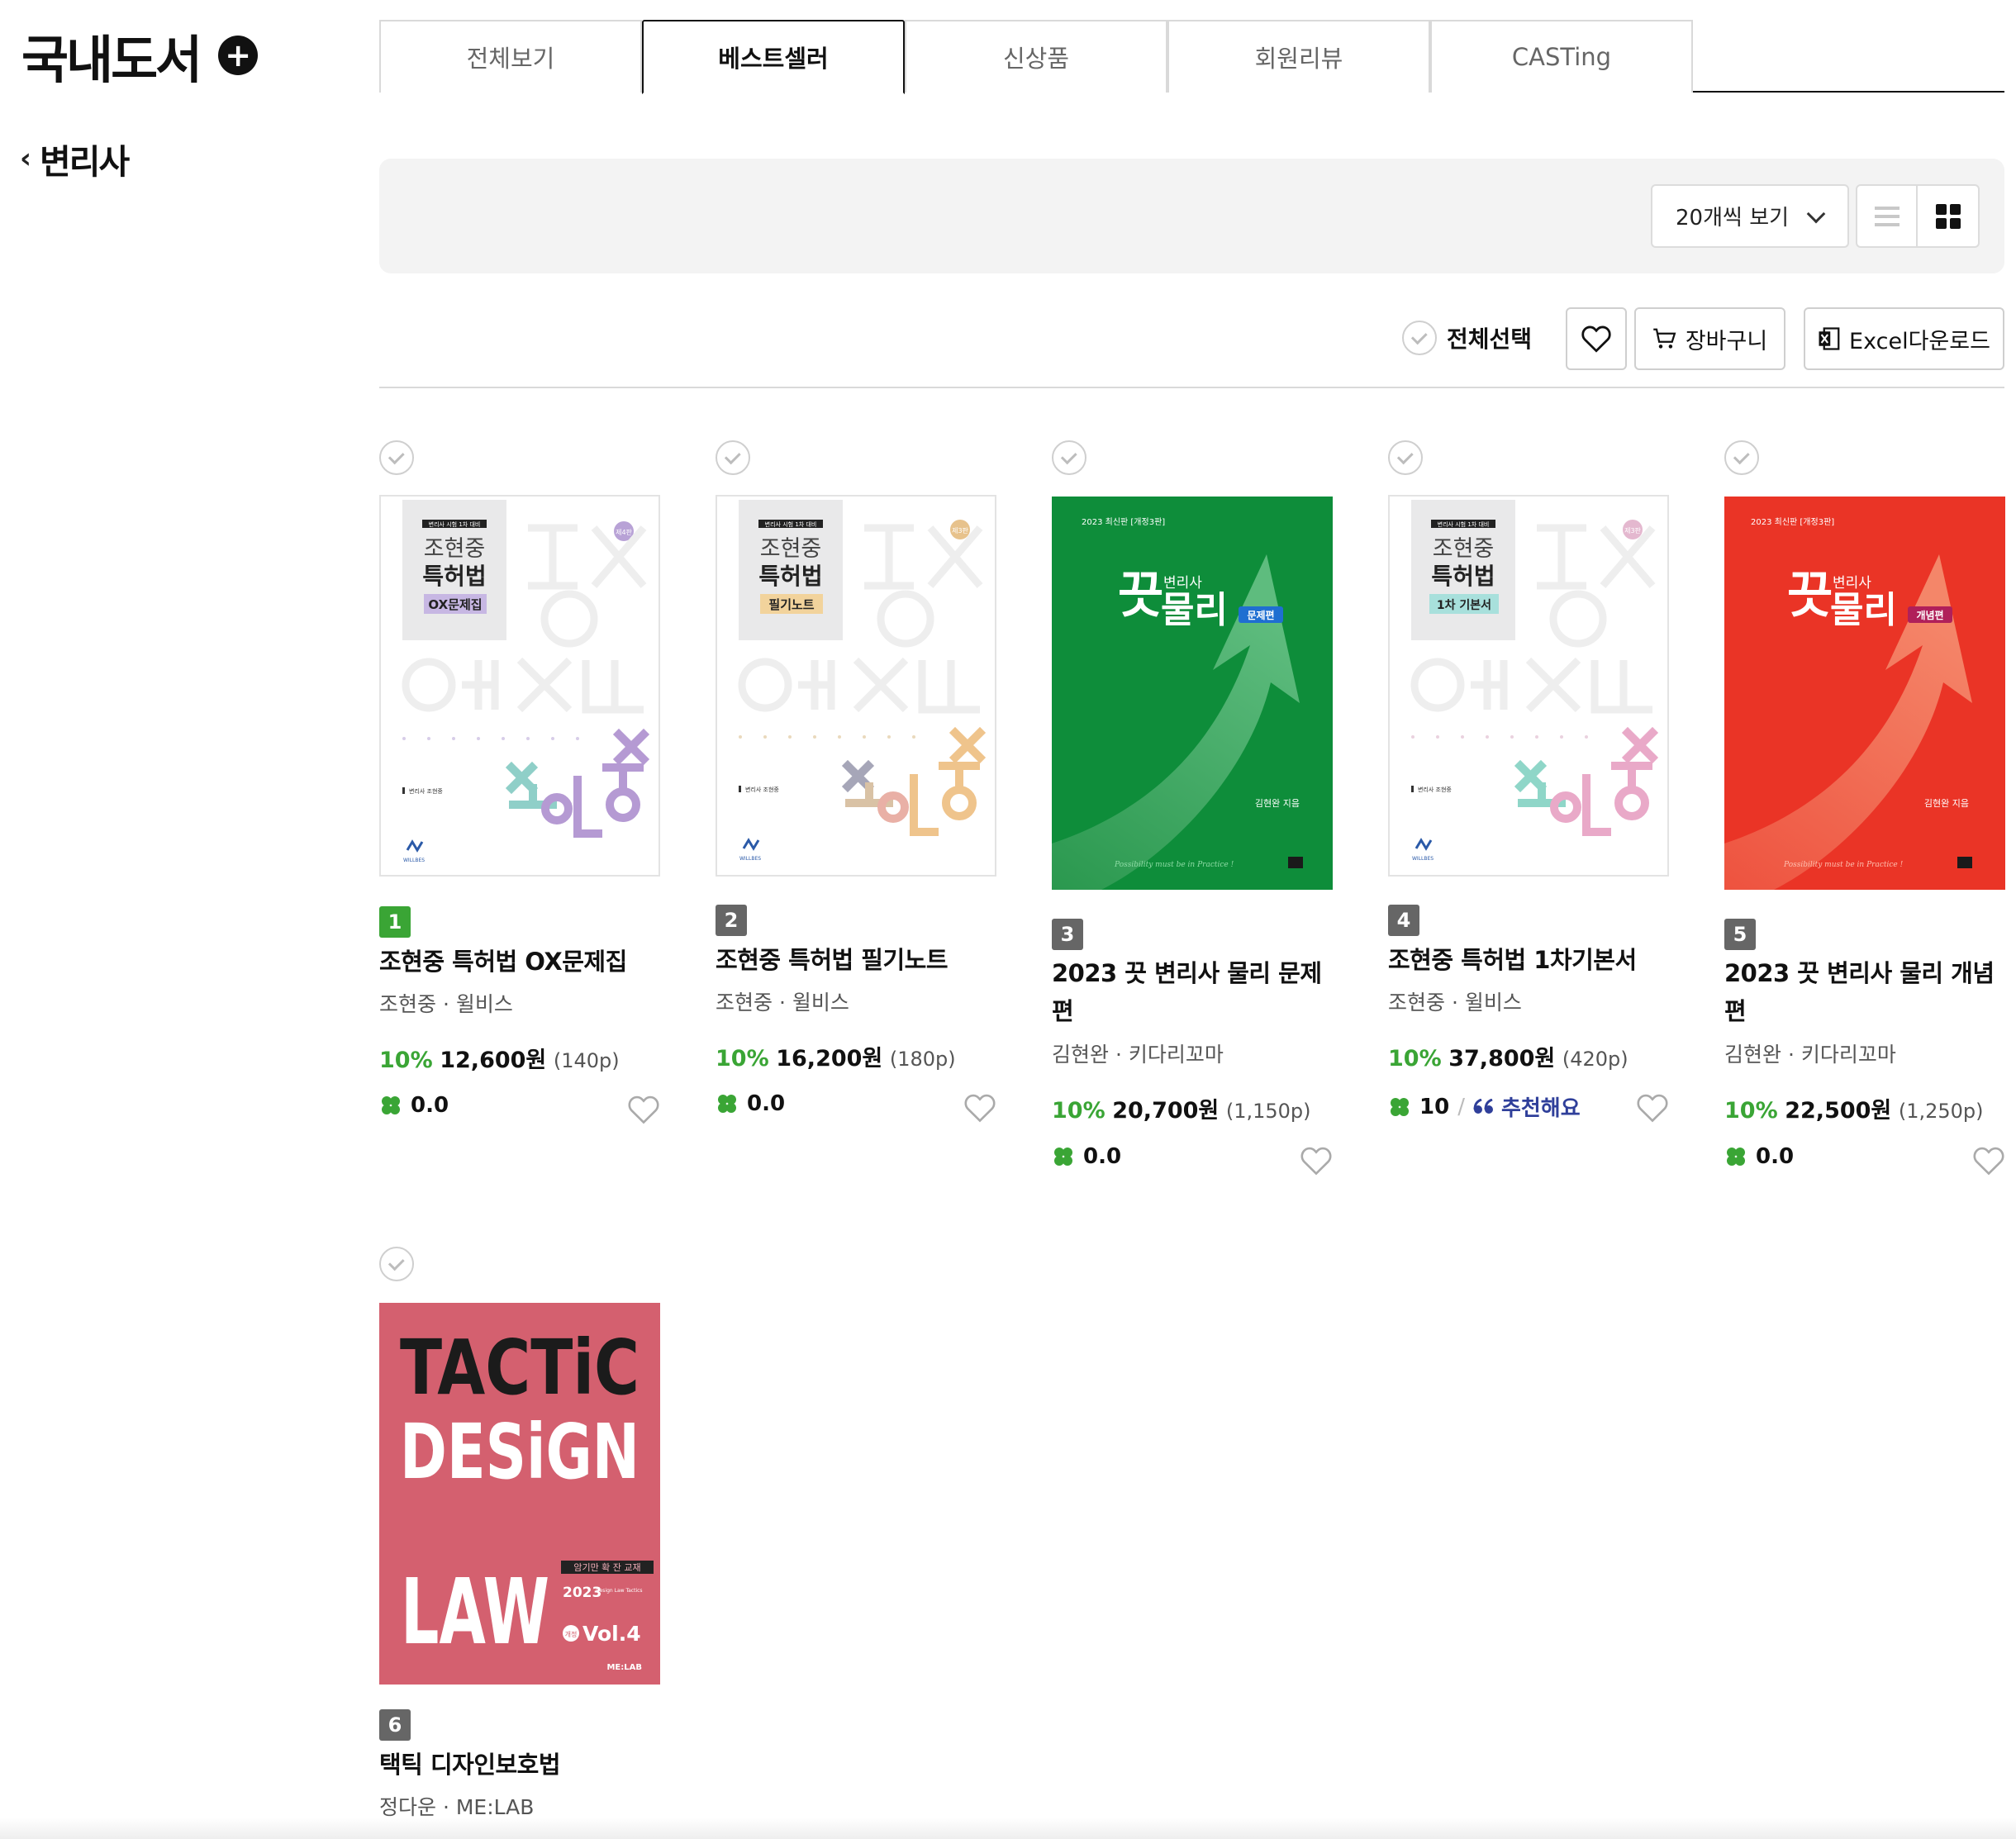  I want to click on rank-badge: 2, so click(731, 921).